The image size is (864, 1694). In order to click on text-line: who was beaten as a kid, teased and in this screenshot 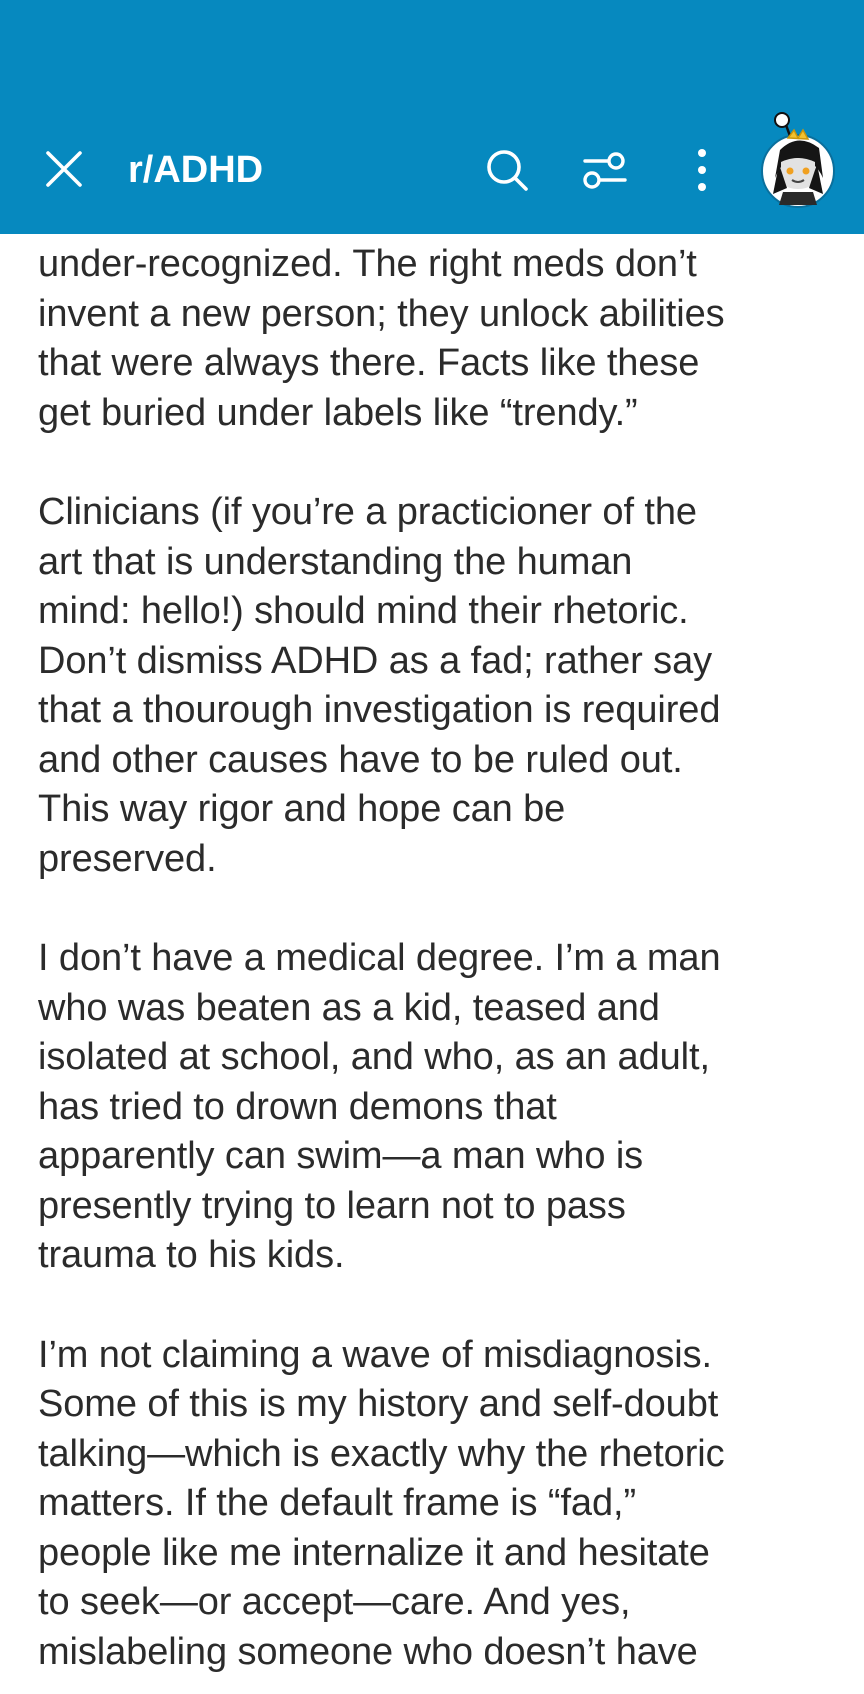, I will do `click(349, 1007)`.